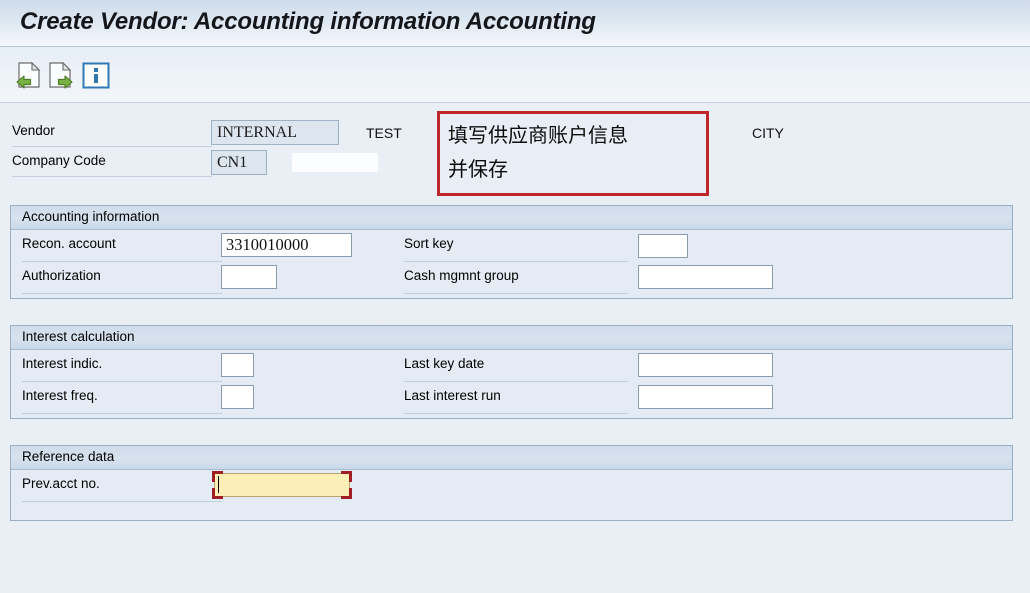 The height and width of the screenshot is (593, 1030). Describe the element at coordinates (61, 483) in the screenshot. I see `prev-acct-no-label: Prev.acct no.` at that location.